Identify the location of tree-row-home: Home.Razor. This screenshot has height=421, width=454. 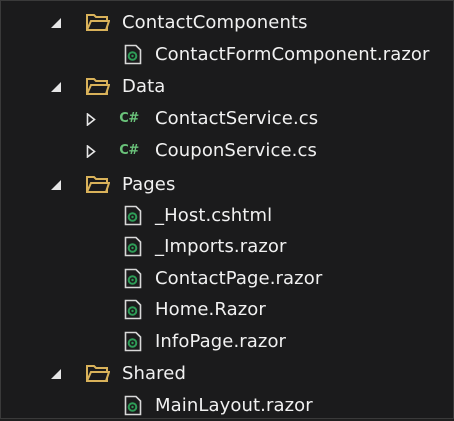
(227, 309).